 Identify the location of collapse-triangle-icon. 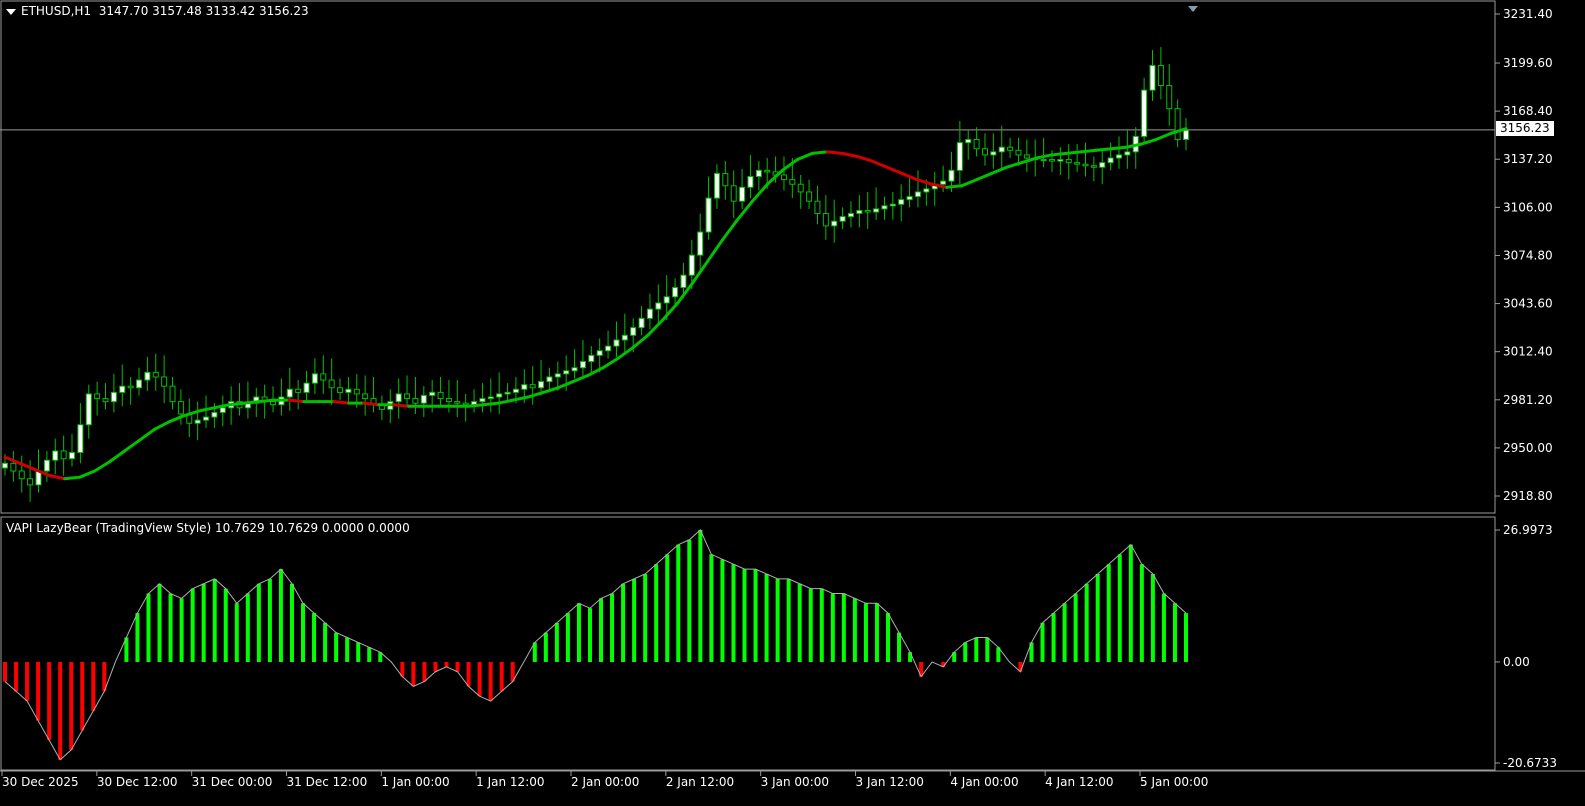
(11, 11).